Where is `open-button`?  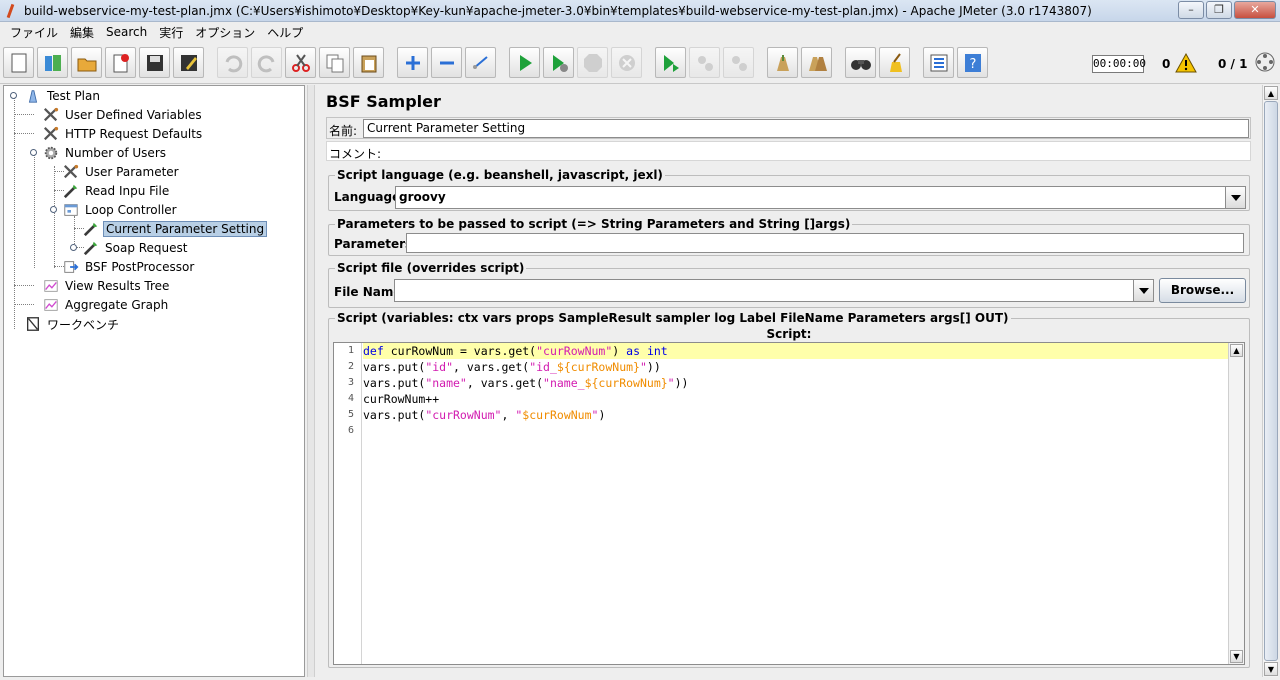
open-button is located at coordinates (86, 62).